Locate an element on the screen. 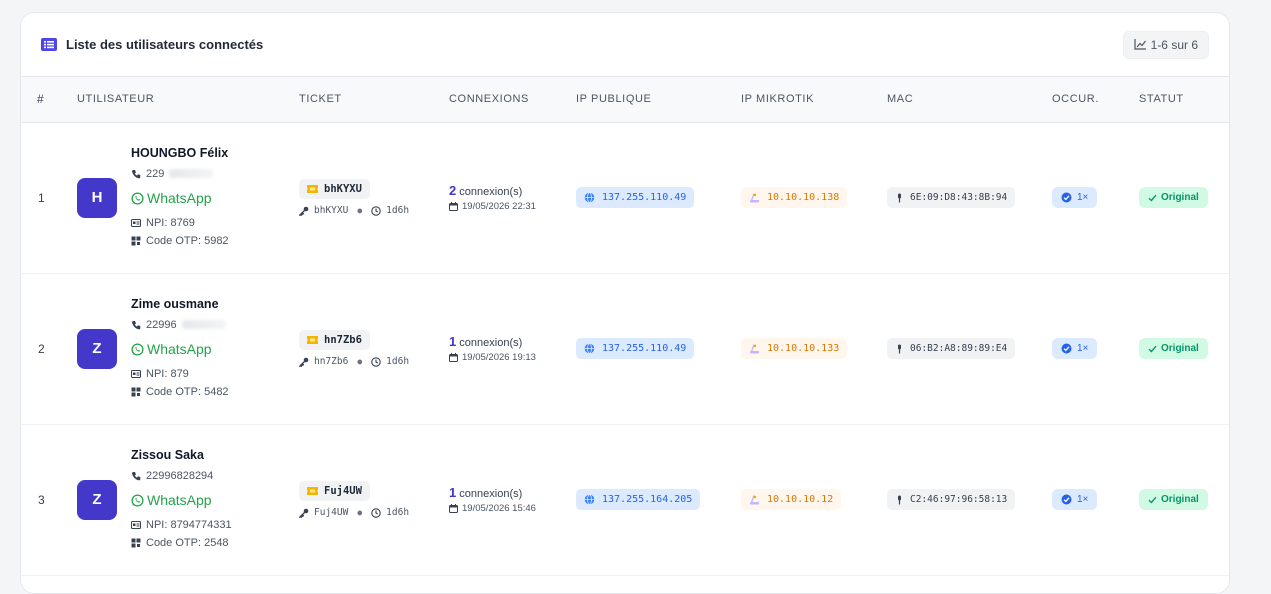  col-connections: CONNEXIONS is located at coordinates (512, 100).